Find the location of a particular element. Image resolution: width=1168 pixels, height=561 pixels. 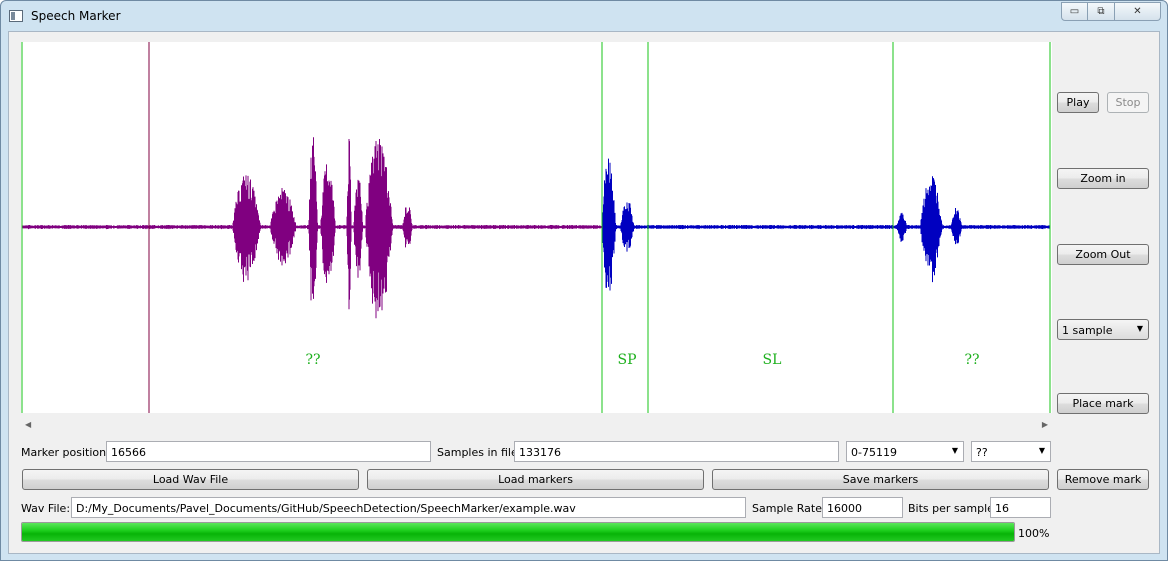

app-window-icon is located at coordinates (16, 16).